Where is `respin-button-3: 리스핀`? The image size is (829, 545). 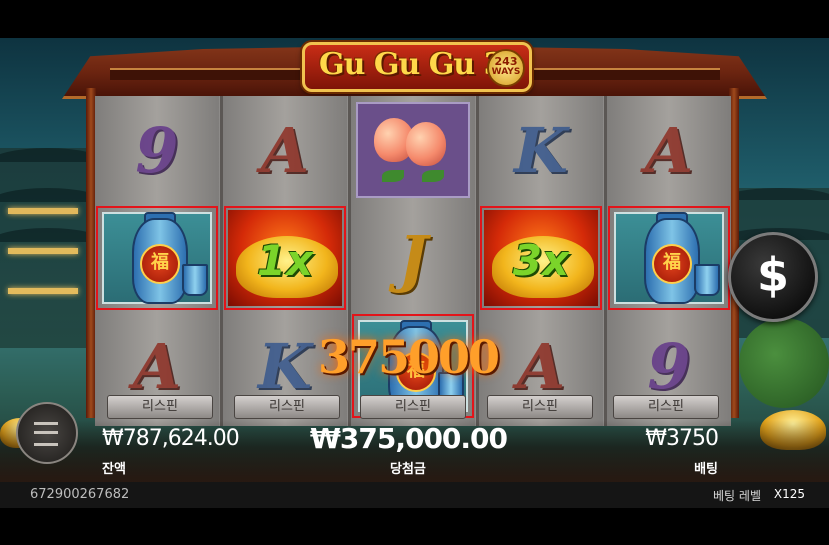 respin-button-3: 리스핀 is located at coordinates (413, 407).